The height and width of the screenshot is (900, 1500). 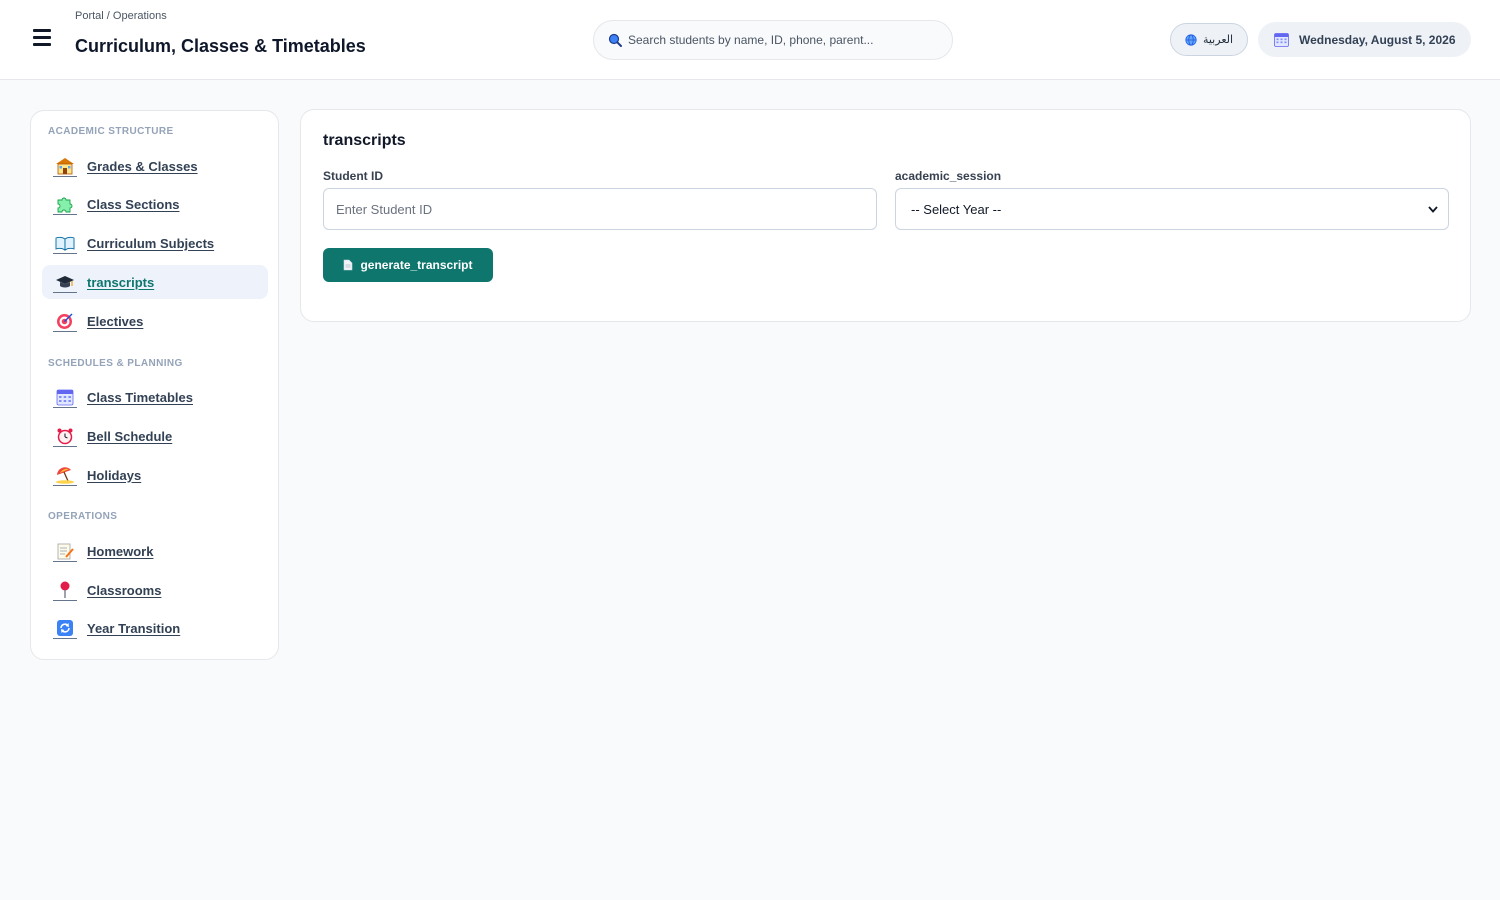 I want to click on sidebar-item-label: Curriculum Subjects, so click(x=151, y=243).